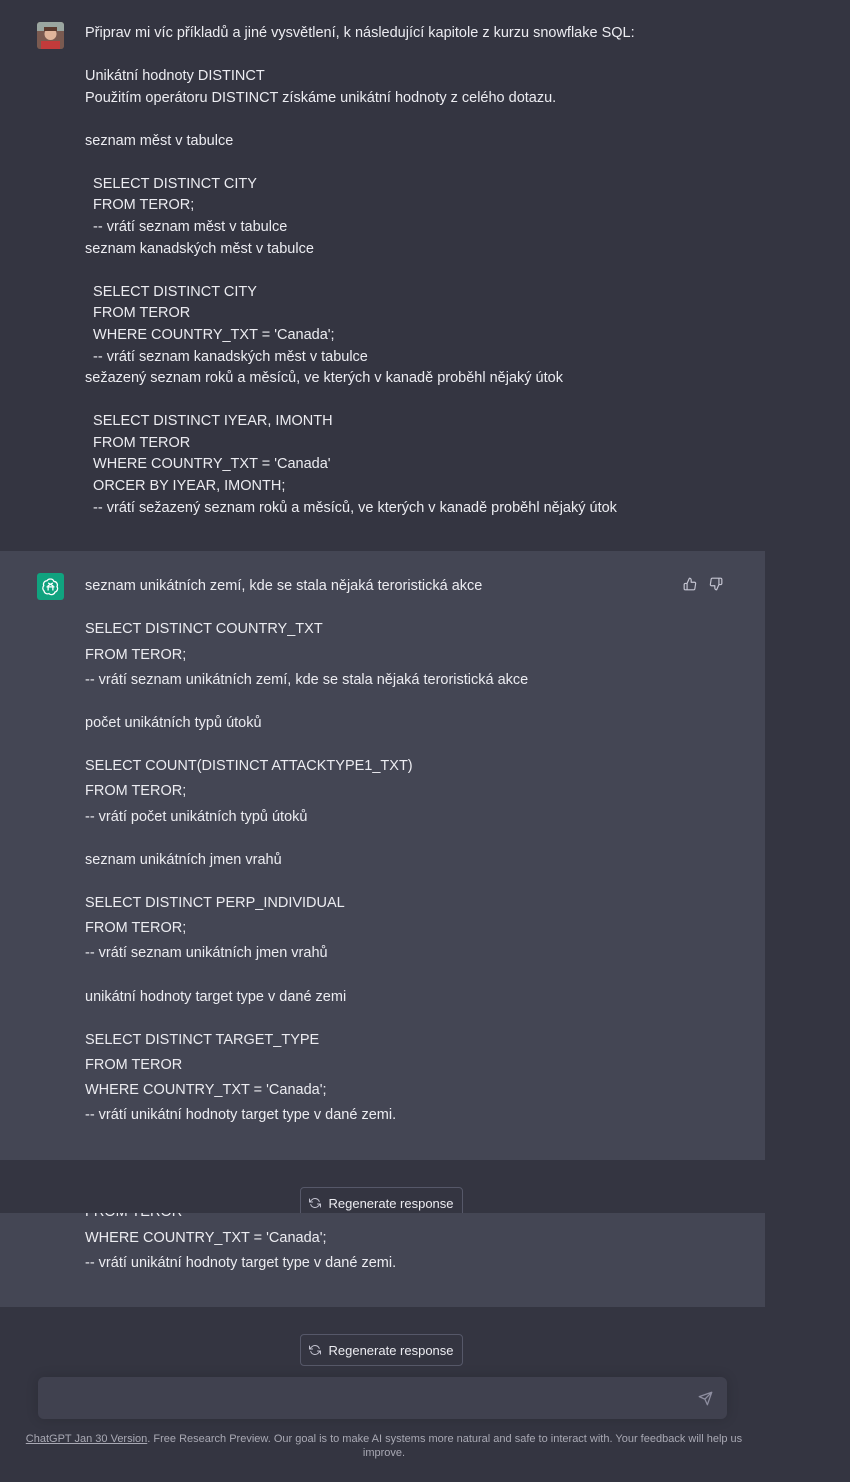  What do you see at coordinates (140, 205) in the screenshot?
I see `user-message-line: FROM TEROR;` at bounding box center [140, 205].